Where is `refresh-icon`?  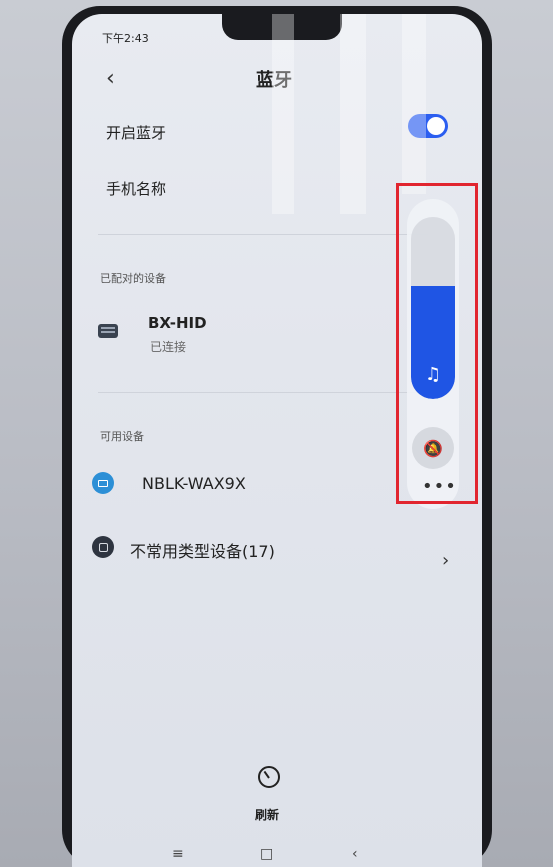
refresh-icon is located at coordinates (269, 777).